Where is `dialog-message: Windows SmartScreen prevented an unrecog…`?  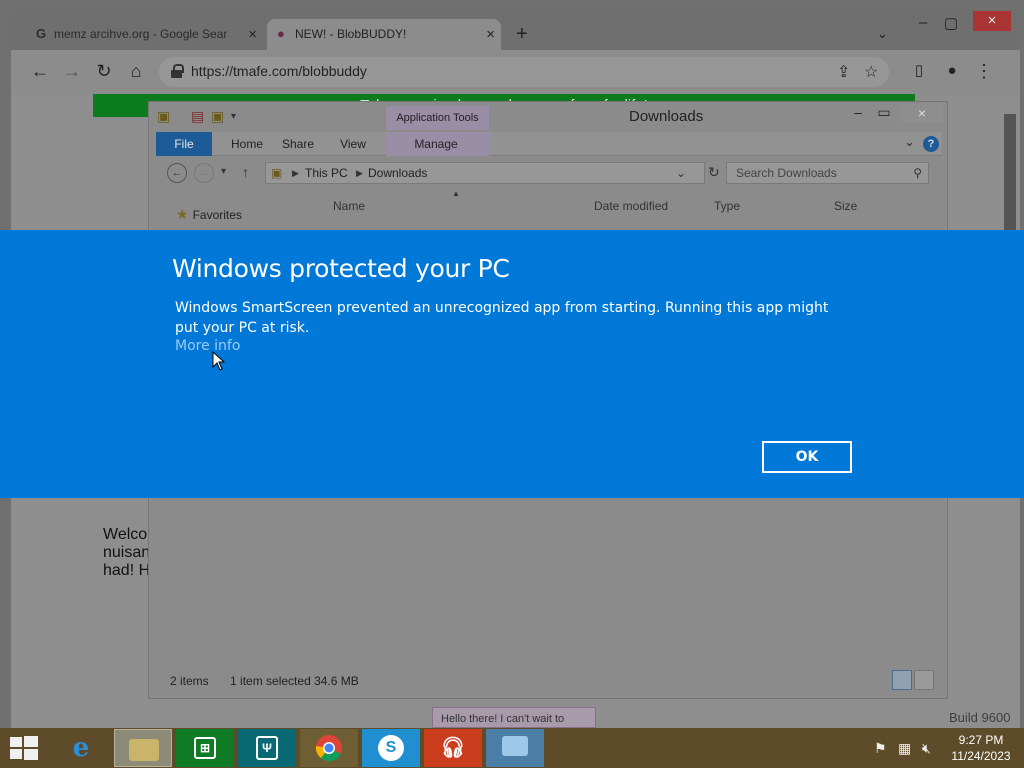
dialog-message: Windows SmartScreen prevented an unrecog… is located at coordinates (502, 318).